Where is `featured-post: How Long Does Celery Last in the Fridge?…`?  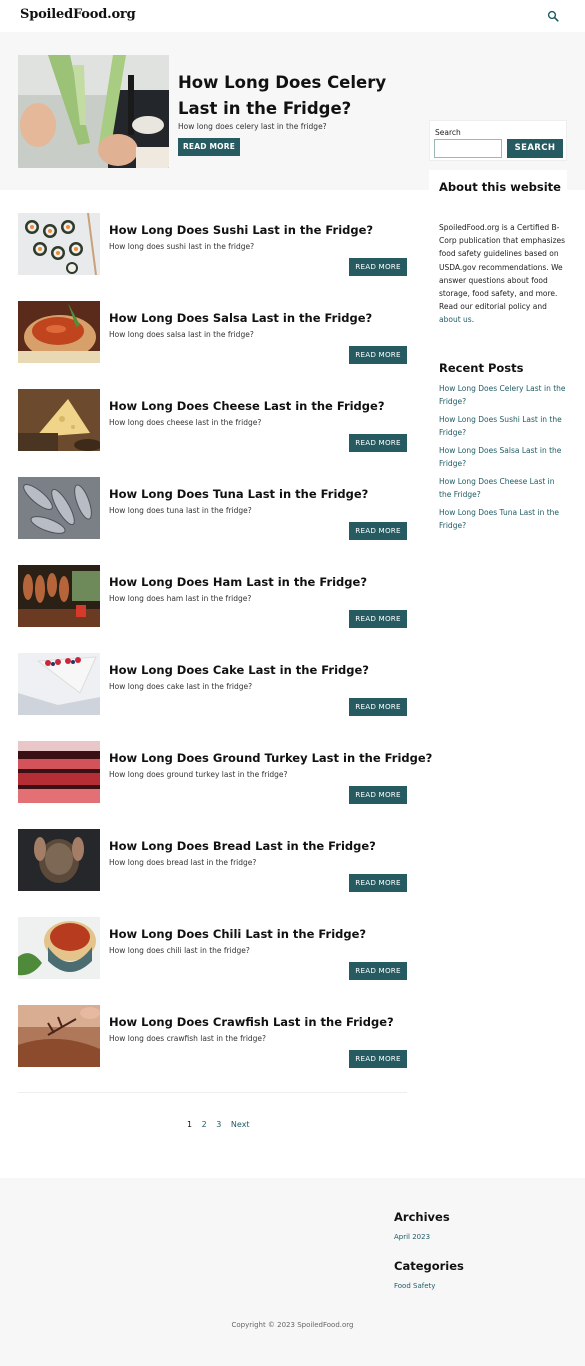 featured-post: How Long Does Celery Last in the Fridge?… is located at coordinates (292, 111).